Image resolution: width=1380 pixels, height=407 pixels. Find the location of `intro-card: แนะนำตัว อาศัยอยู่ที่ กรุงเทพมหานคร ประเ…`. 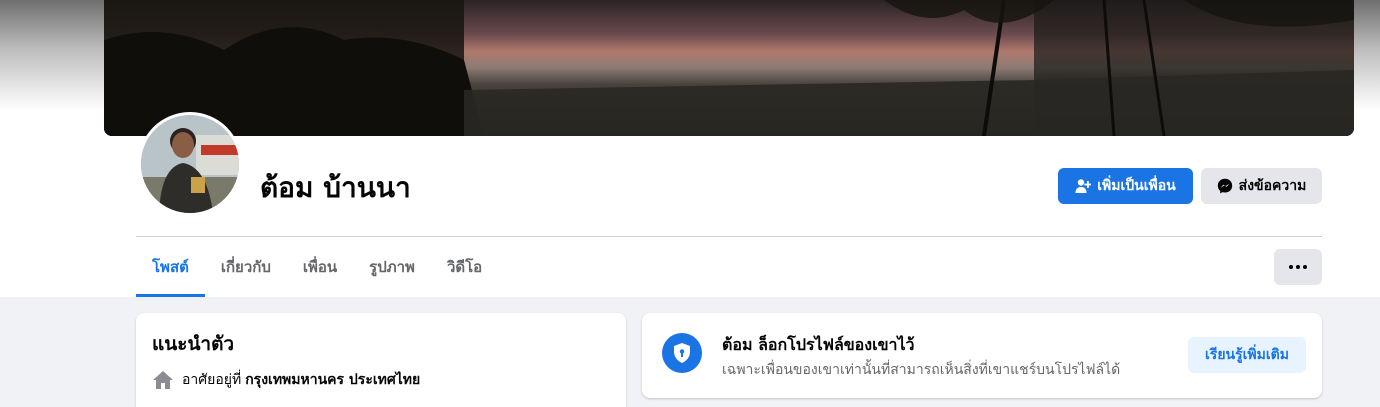

intro-card: แนะนำตัว อาศัยอยู่ที่ กรุงเทพมหานคร ประเ… is located at coordinates (381, 360).